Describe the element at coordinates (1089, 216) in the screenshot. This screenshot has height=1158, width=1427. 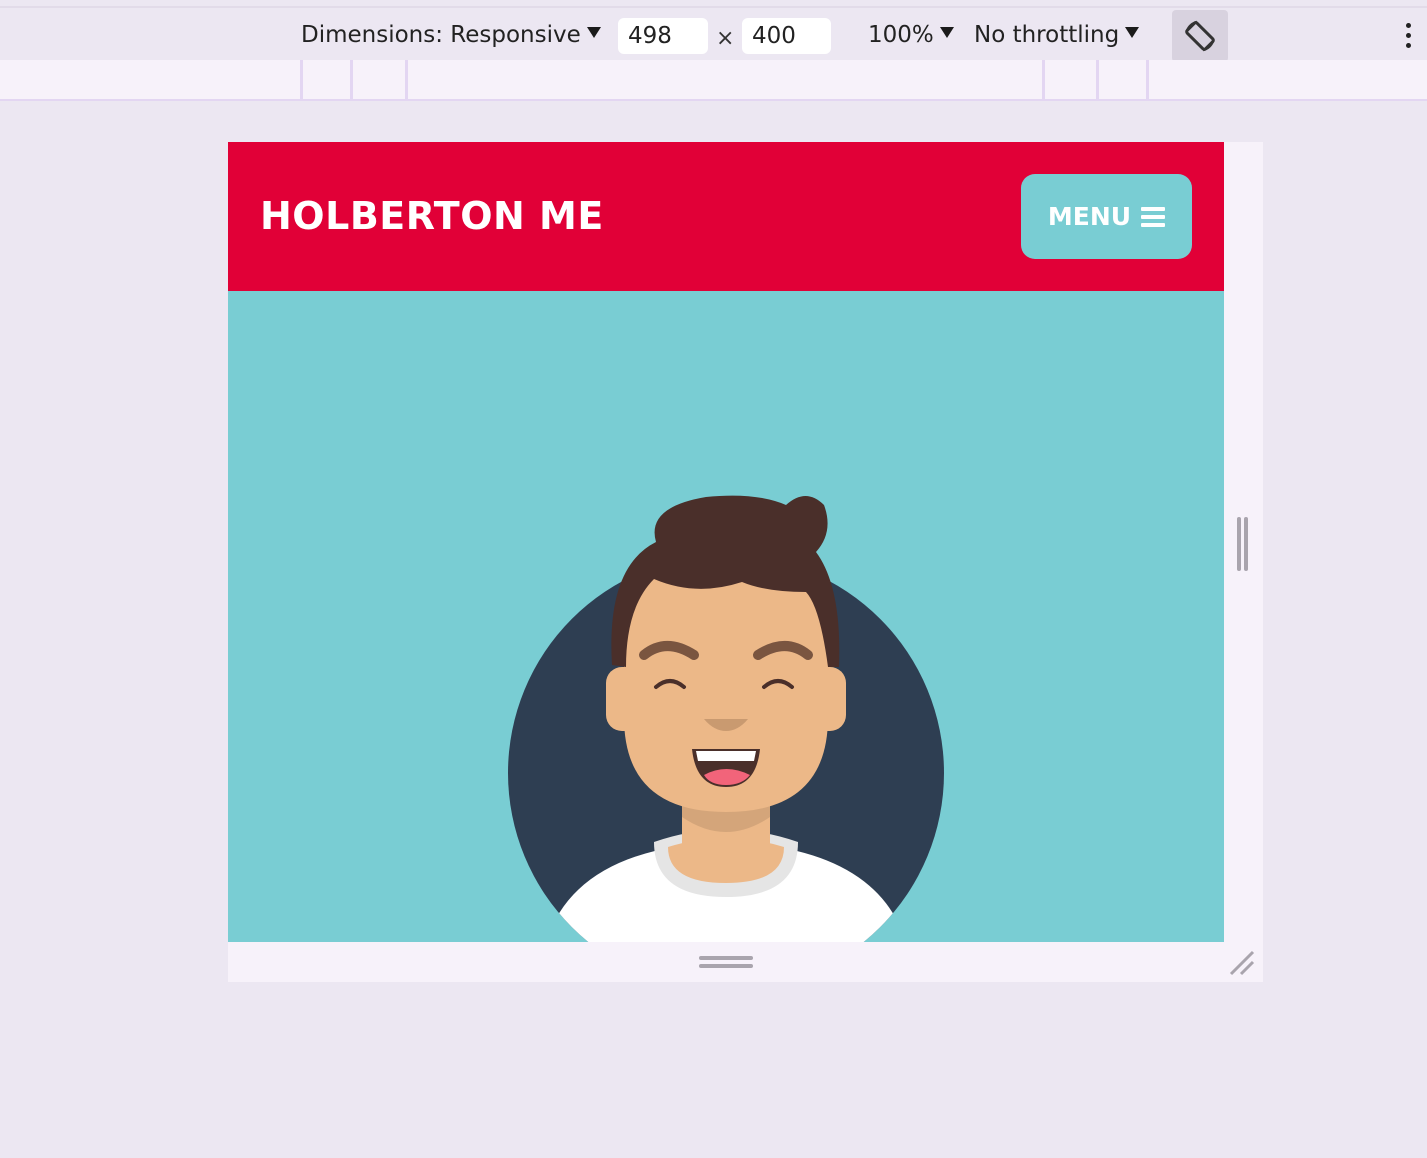
I see `menu-label: MENU` at that location.